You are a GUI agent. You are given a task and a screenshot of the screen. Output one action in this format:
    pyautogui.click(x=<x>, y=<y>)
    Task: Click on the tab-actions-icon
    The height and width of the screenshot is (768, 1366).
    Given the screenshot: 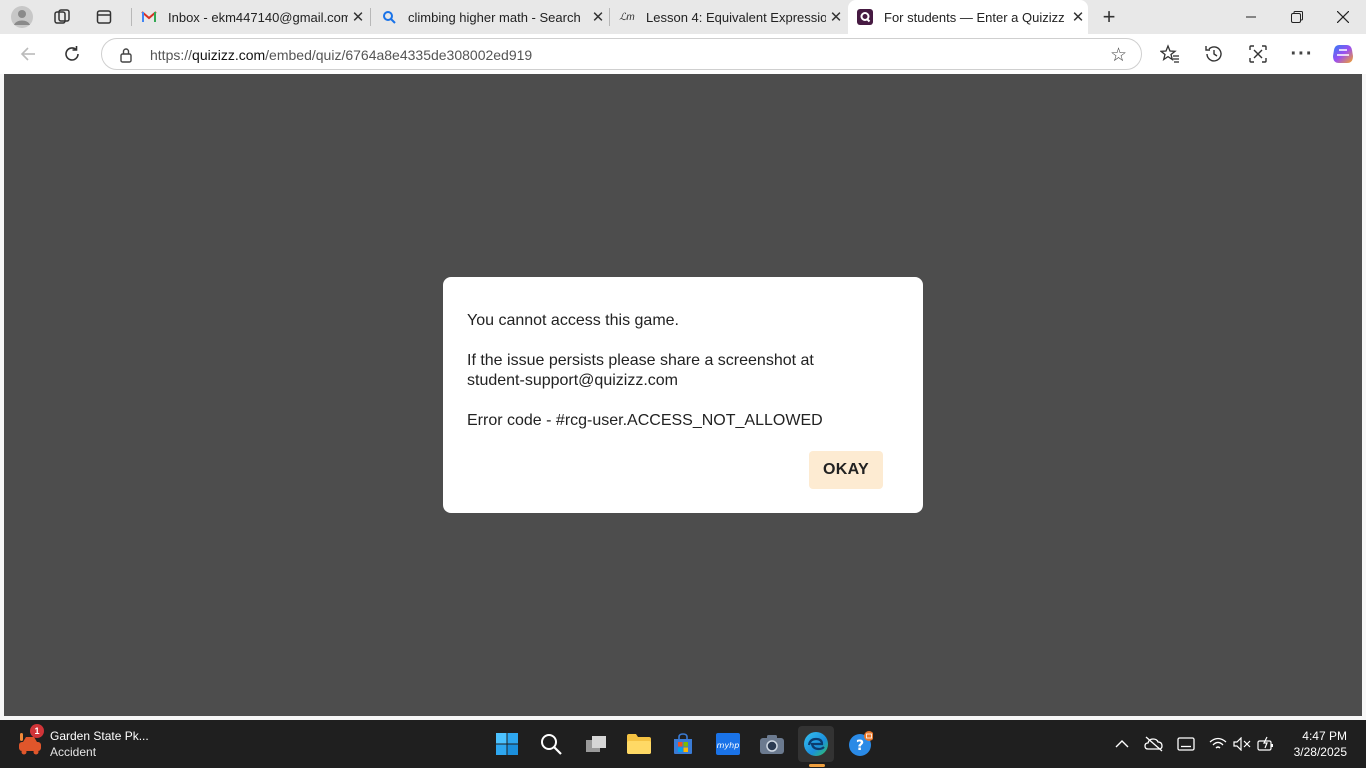 What is the action you would take?
    pyautogui.click(x=104, y=17)
    